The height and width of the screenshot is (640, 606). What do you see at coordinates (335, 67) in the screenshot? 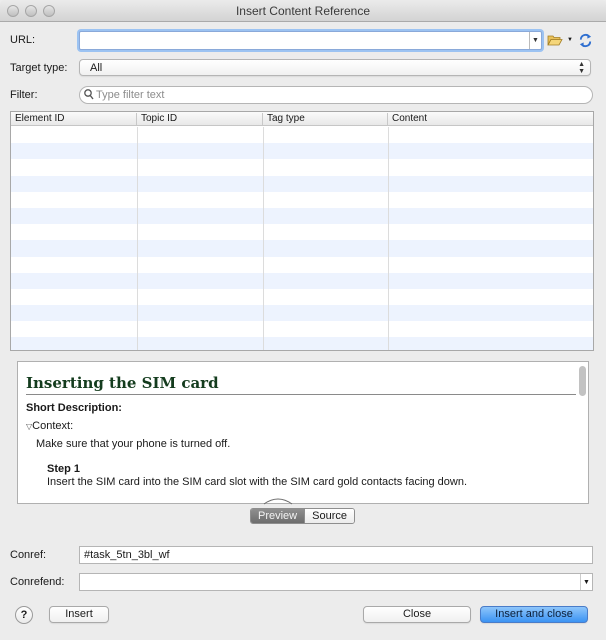
I see `target-type-select: All ▲ ▼` at bounding box center [335, 67].